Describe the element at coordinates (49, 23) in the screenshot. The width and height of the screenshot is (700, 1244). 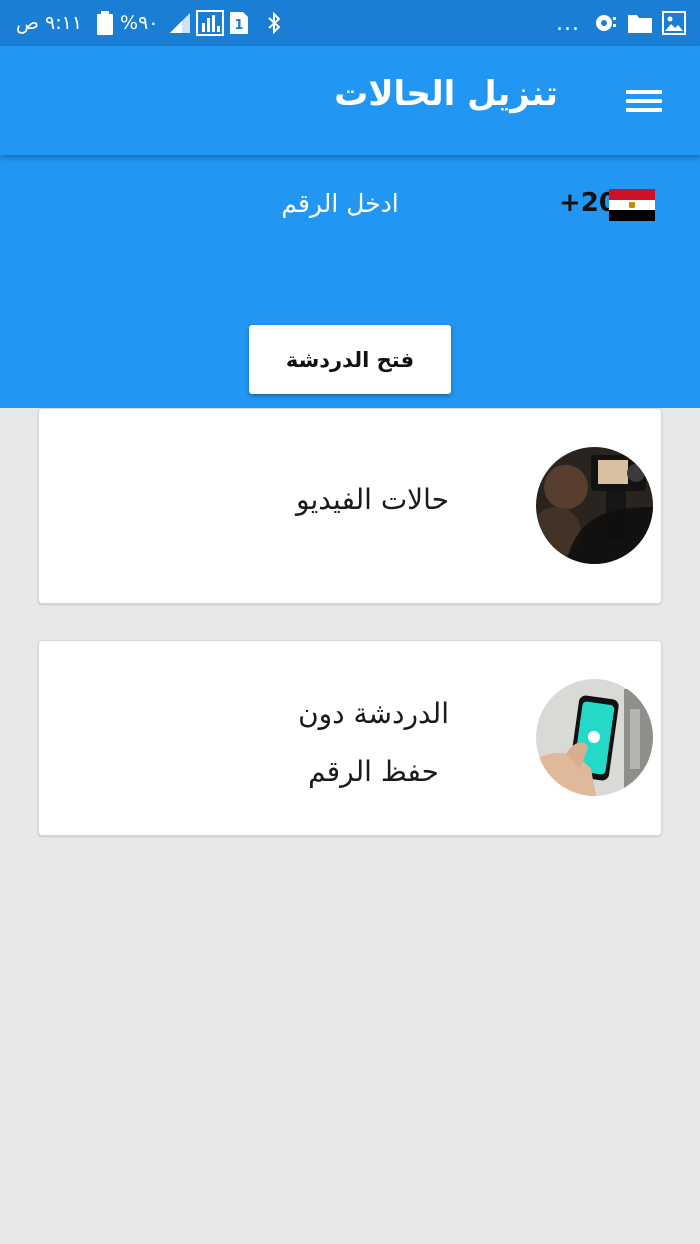
I see `status-time: ٩:١١ ص` at that location.